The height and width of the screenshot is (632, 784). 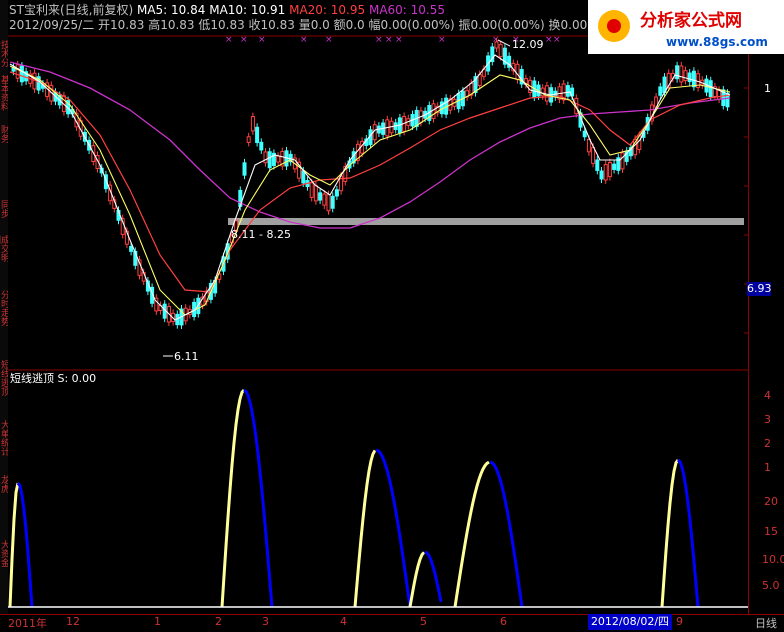 I want to click on site-logo: 分析家公式网 www.88gs.com, so click(x=686, y=27).